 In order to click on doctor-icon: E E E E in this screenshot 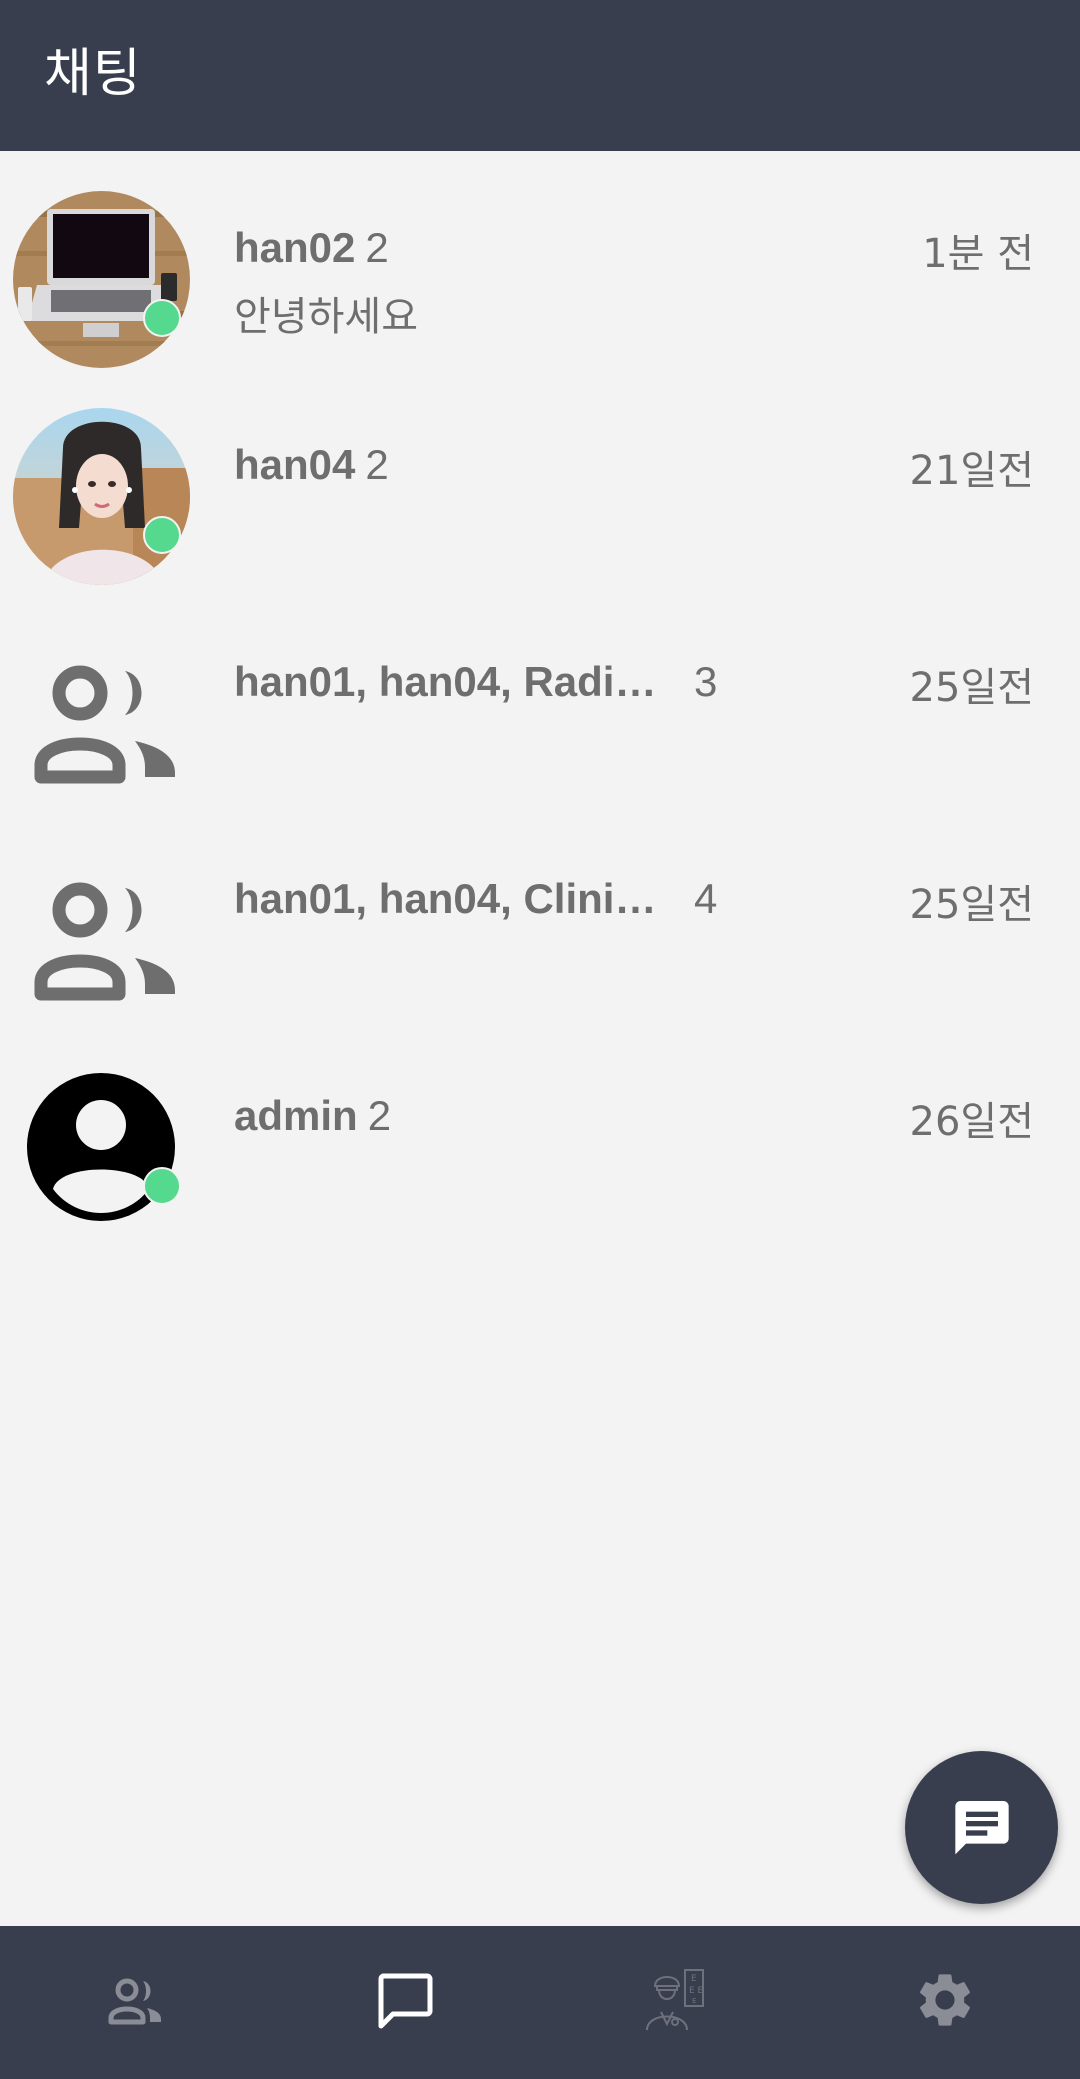, I will do `click(675, 2002)`.